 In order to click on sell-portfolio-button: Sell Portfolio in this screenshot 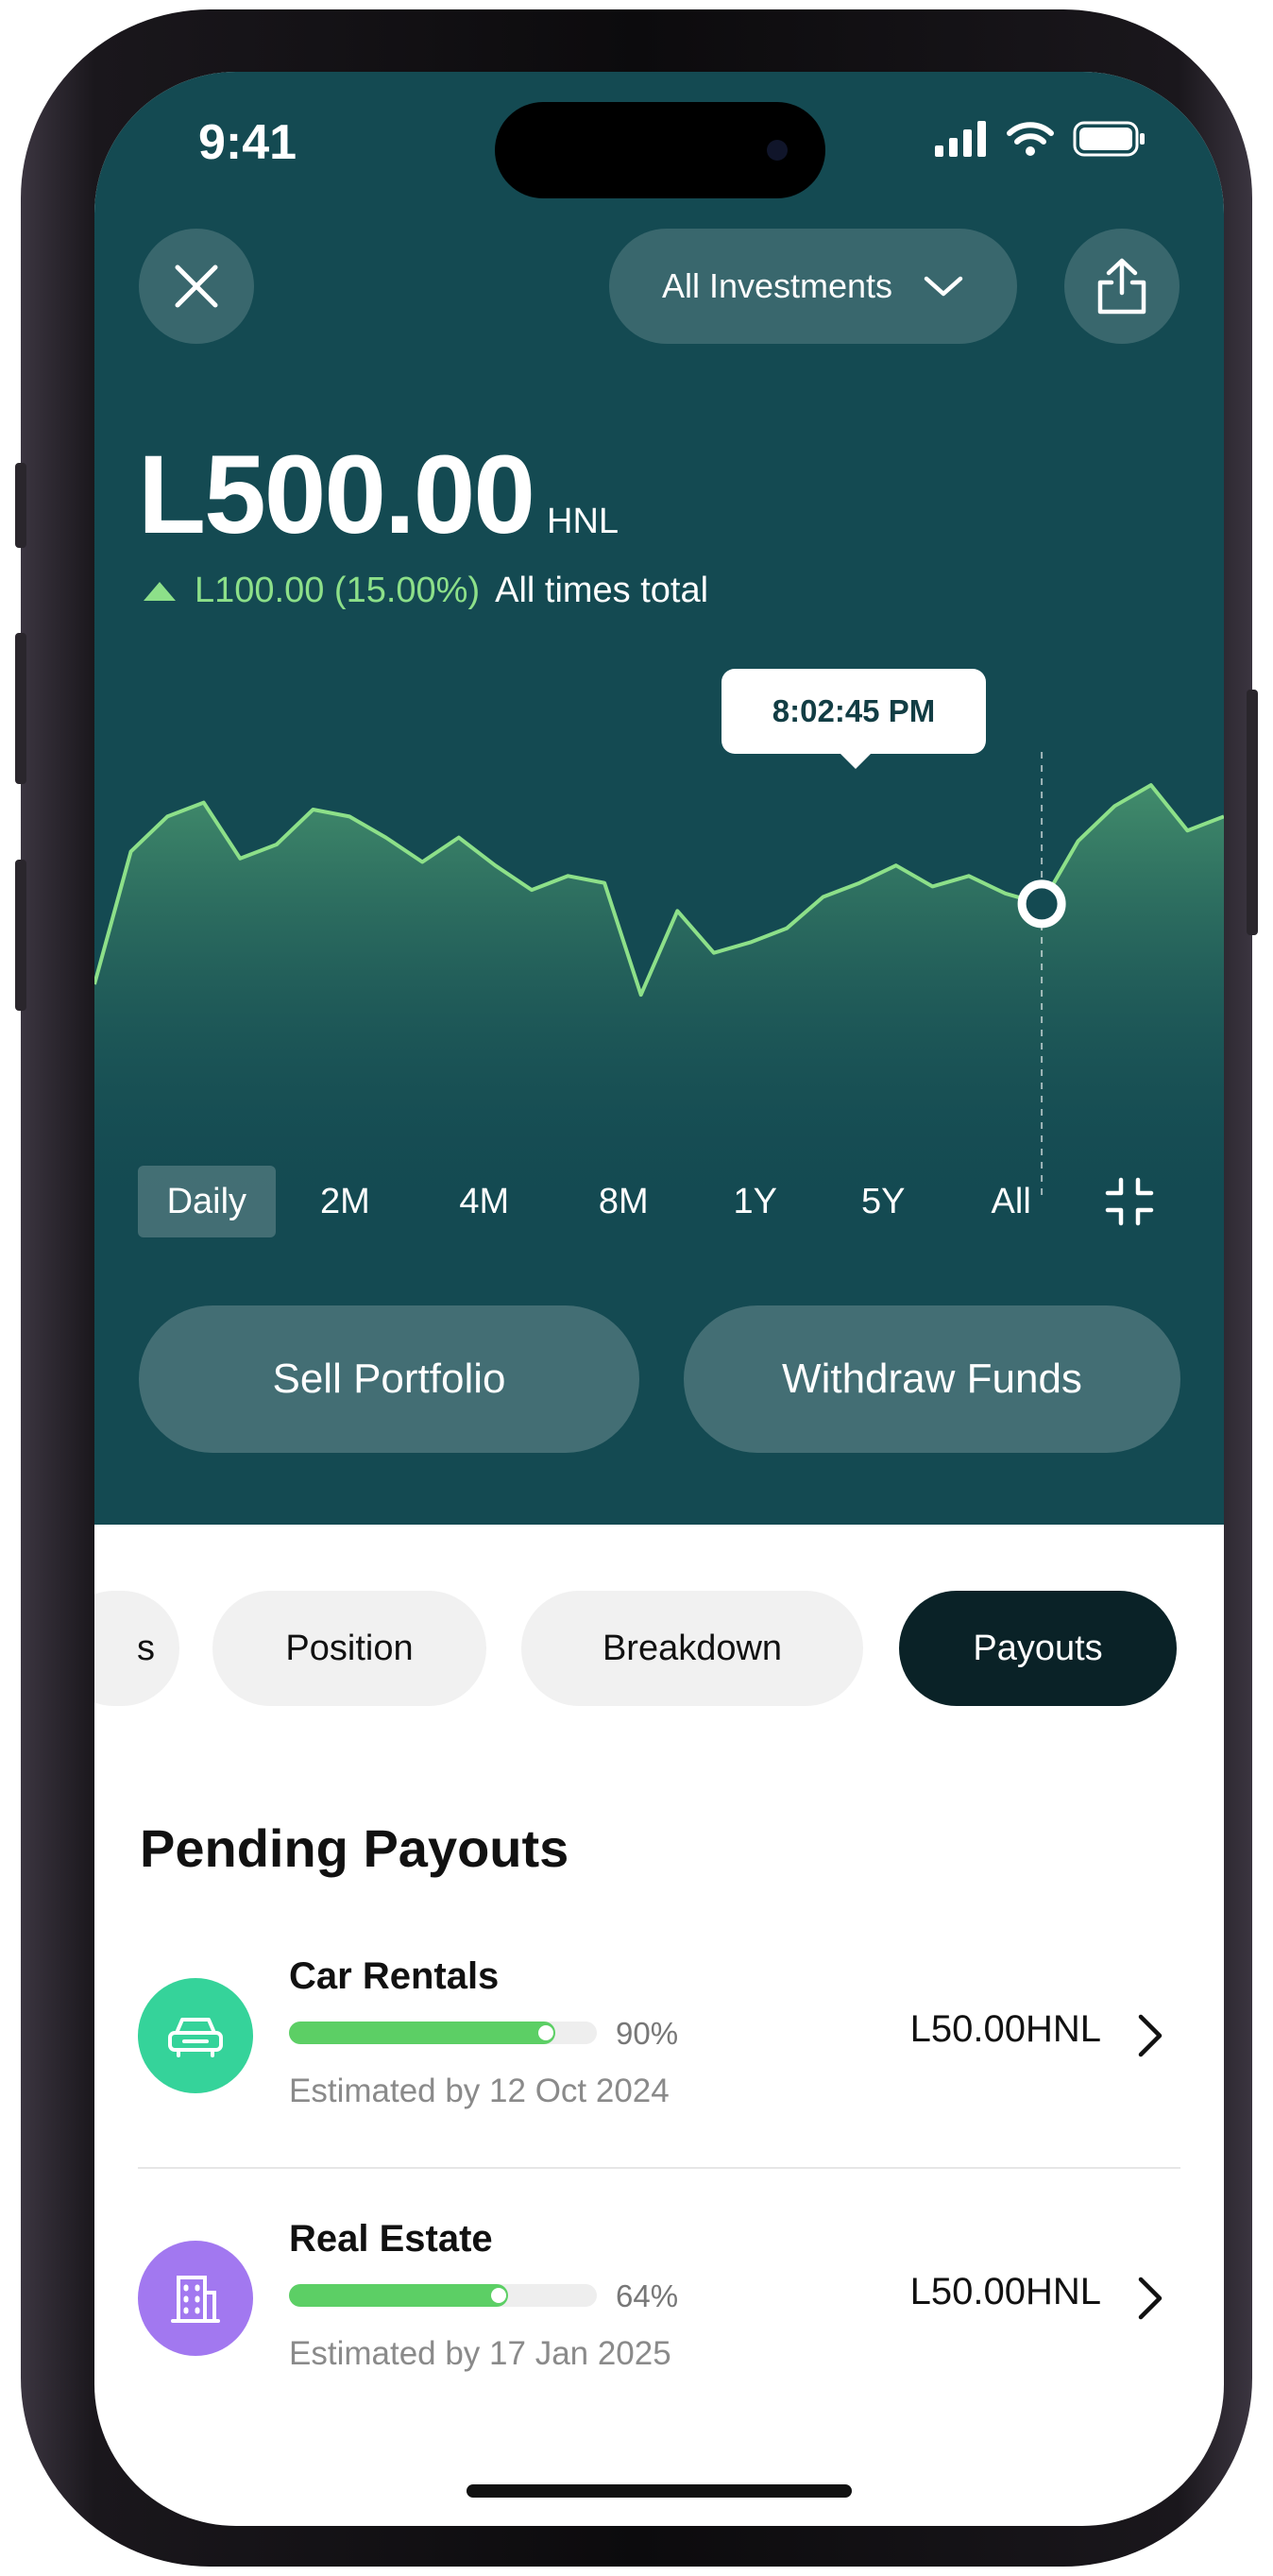, I will do `click(389, 1379)`.